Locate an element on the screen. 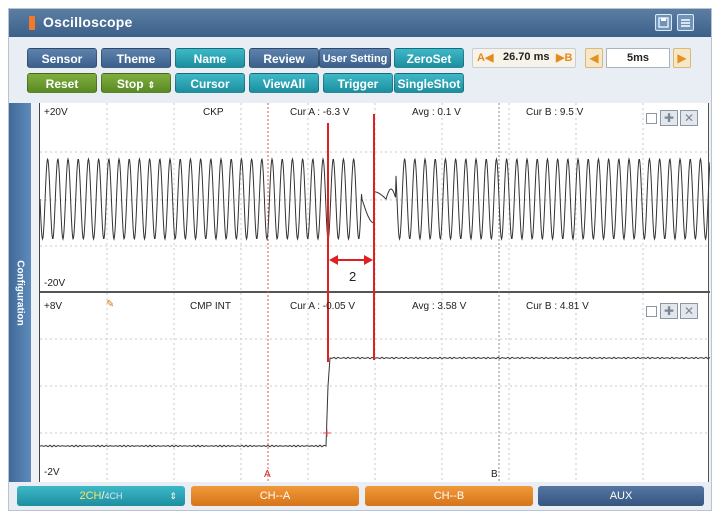  channel-count-selected: 2CH is located at coordinates (90, 496).